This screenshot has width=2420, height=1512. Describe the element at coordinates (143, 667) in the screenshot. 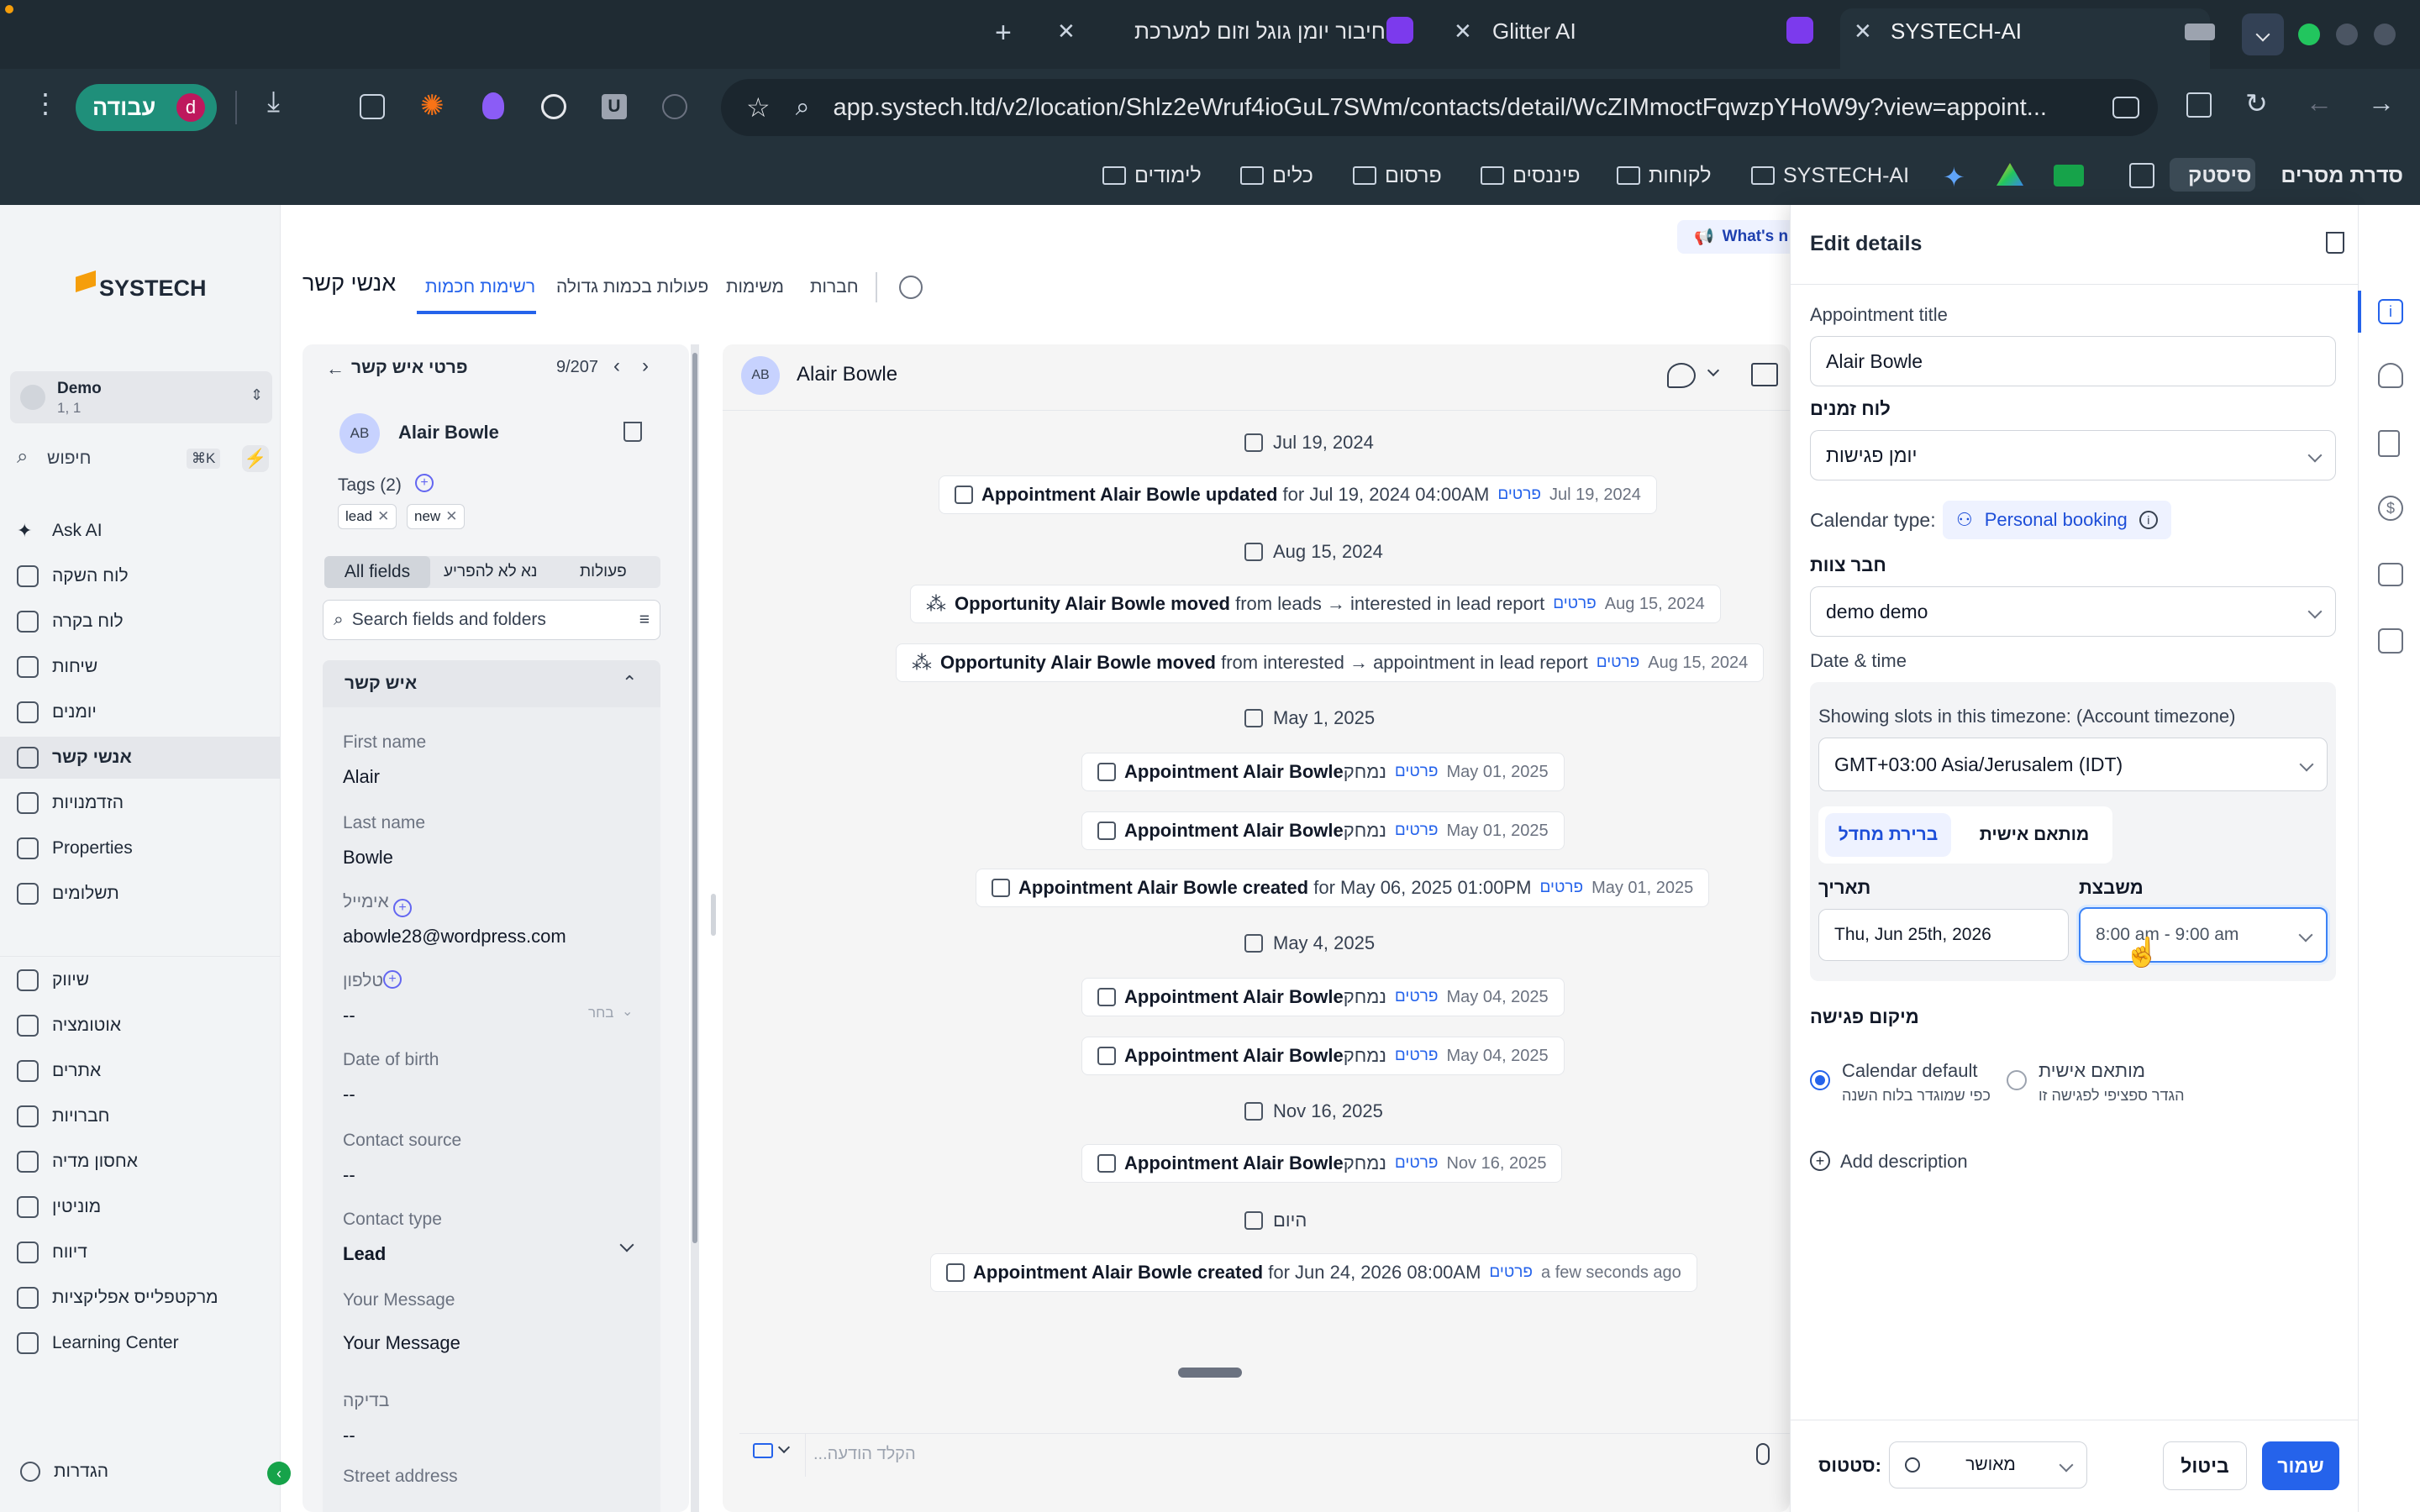

I see `sidebar-item: שיחות` at that location.